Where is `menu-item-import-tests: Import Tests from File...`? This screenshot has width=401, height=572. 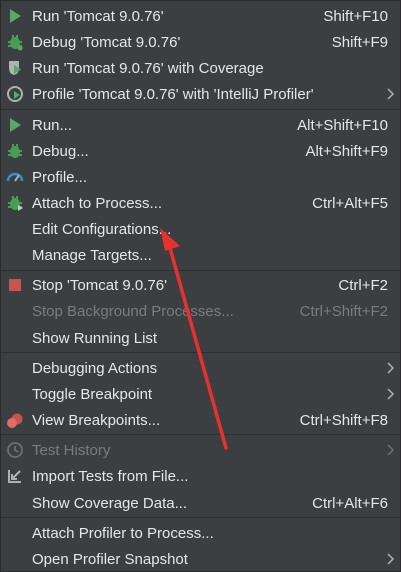
menu-item-import-tests: Import Tests from File... is located at coordinates (200, 476).